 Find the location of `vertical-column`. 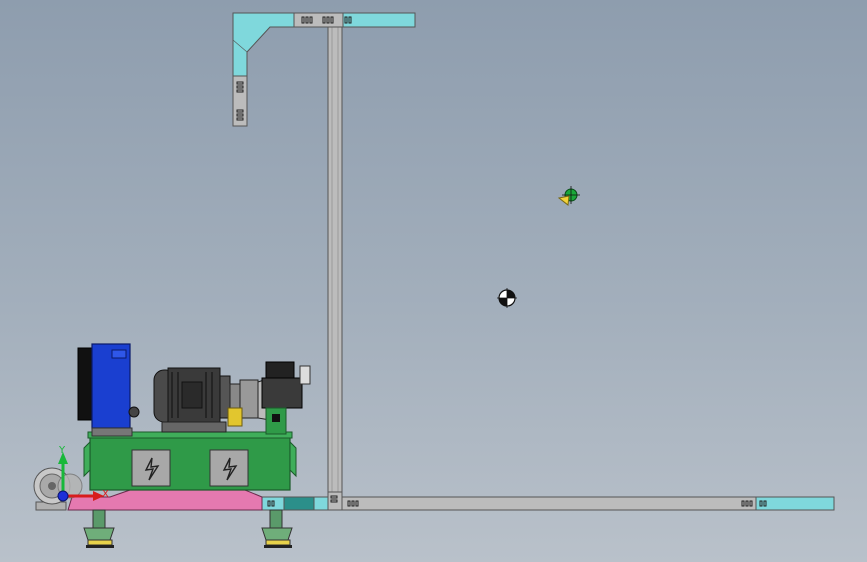

vertical-column is located at coordinates (335, 262).